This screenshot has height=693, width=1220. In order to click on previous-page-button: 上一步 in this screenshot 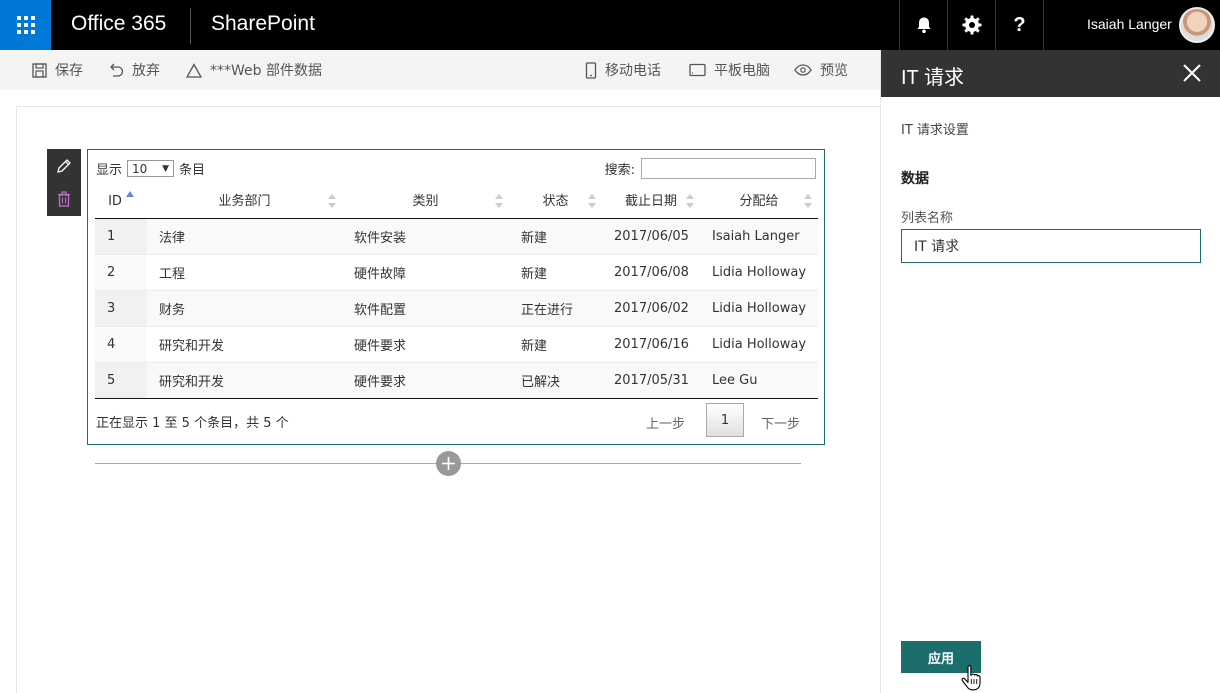, I will do `click(665, 422)`.